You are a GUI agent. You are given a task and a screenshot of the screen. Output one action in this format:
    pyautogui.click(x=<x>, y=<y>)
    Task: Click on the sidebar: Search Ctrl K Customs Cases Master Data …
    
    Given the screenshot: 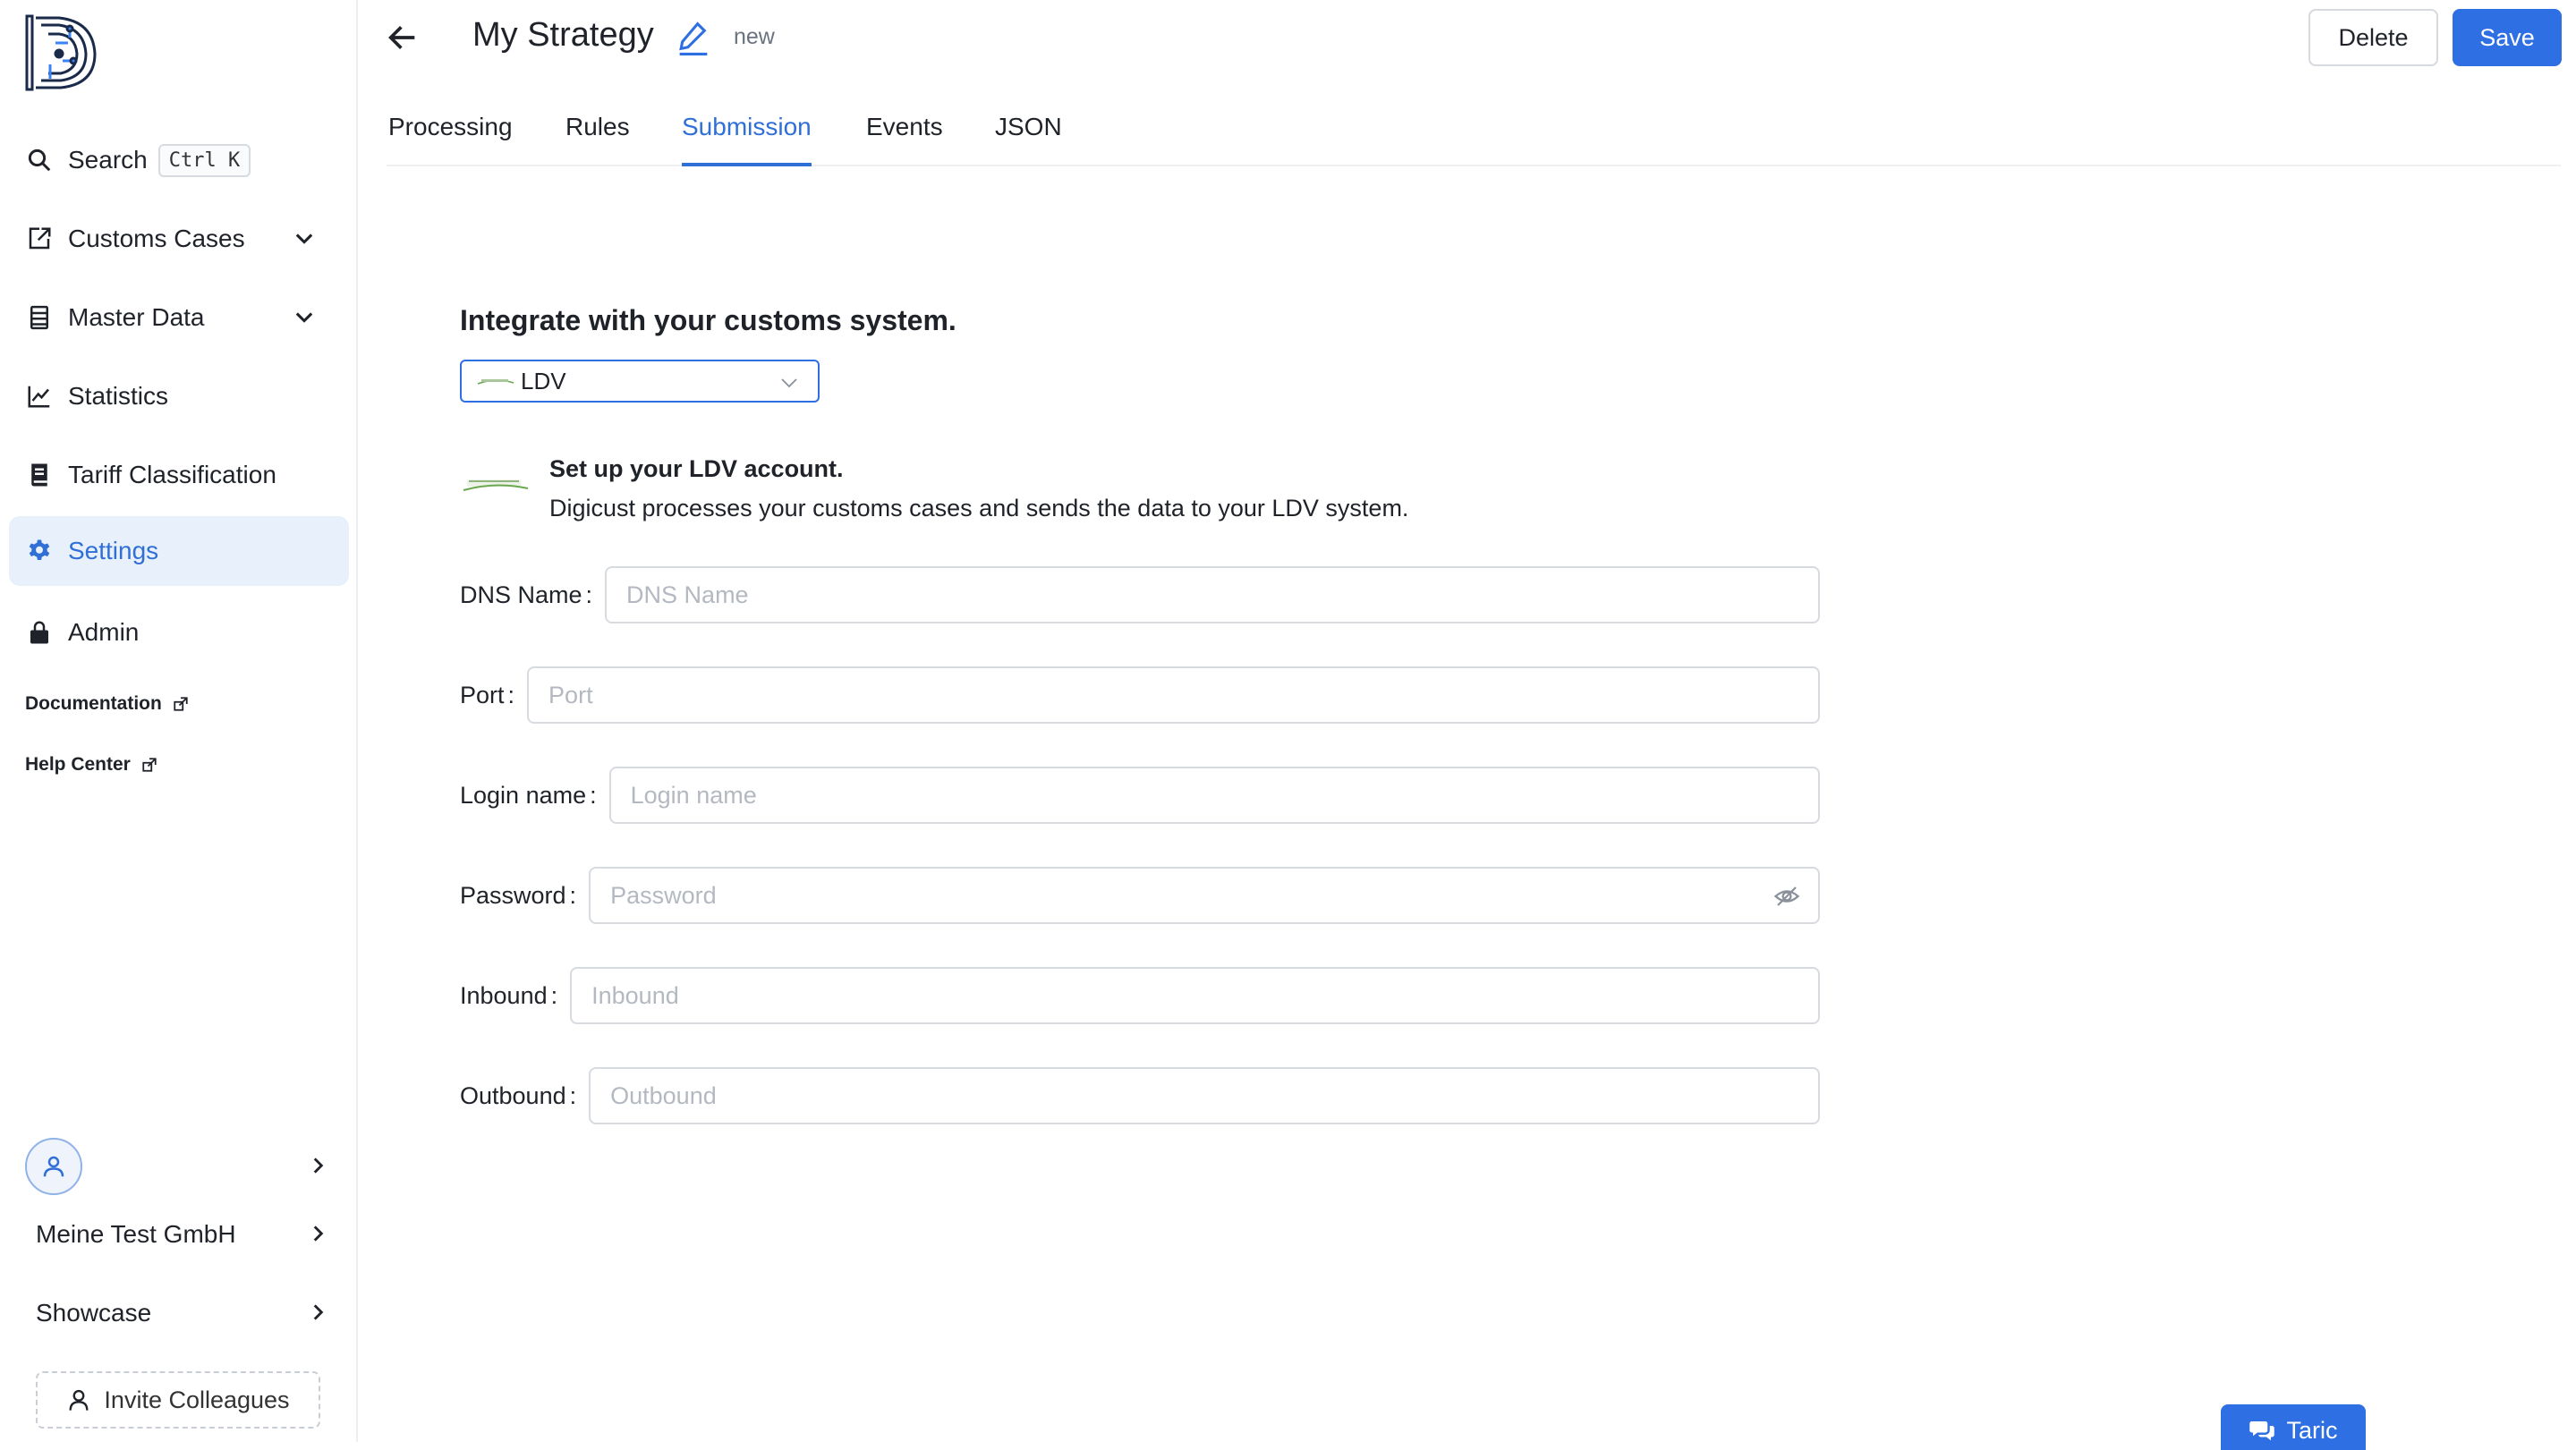 What is the action you would take?
    pyautogui.click(x=179, y=721)
    